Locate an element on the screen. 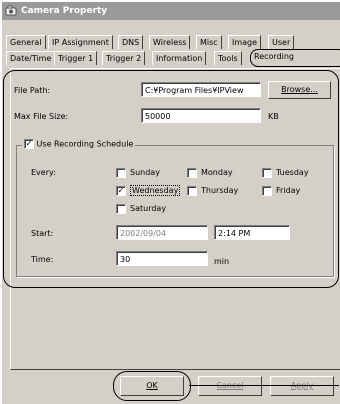 The image size is (340, 404). tuesday-label: Tuesday is located at coordinates (292, 172).